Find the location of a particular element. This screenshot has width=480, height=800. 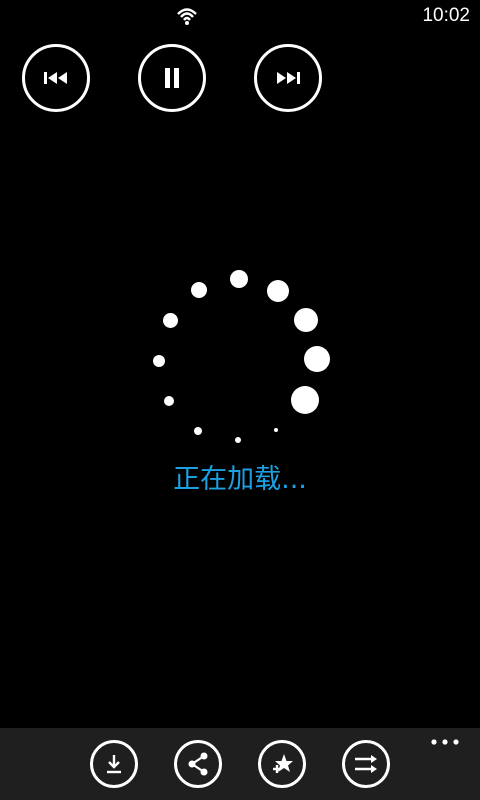

shuffle-icon is located at coordinates (366, 764).